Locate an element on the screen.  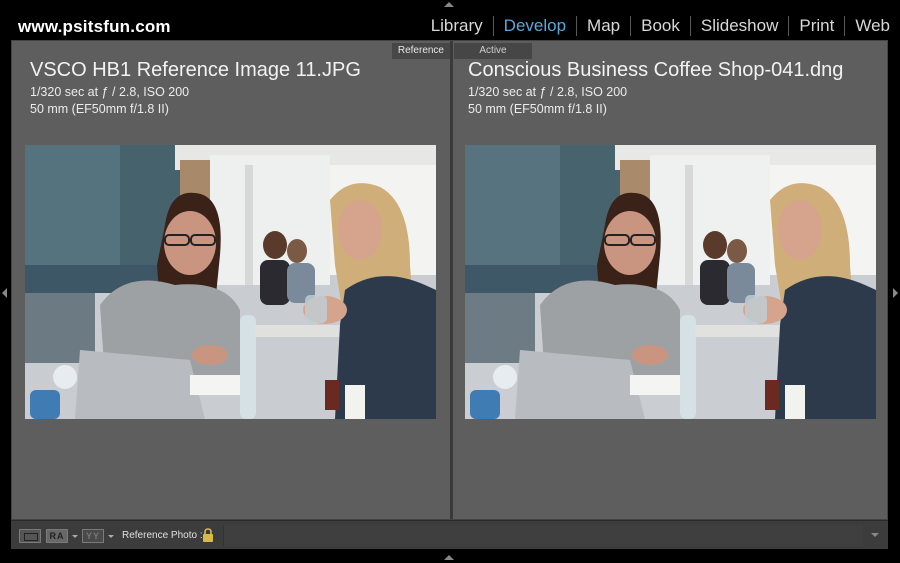
module-book: Book is located at coordinates (660, 26).